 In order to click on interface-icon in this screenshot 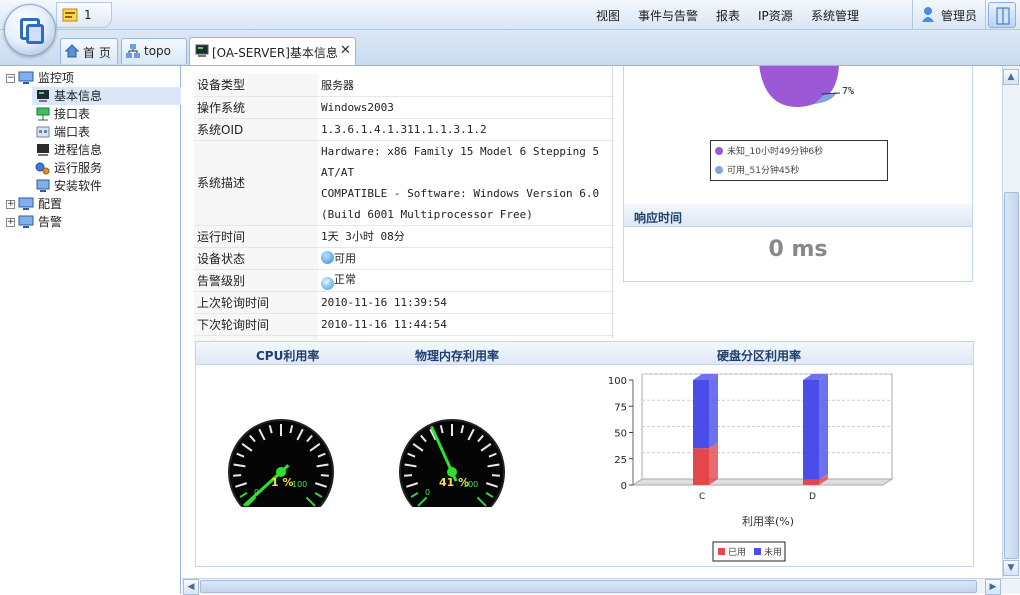, I will do `click(43, 114)`.